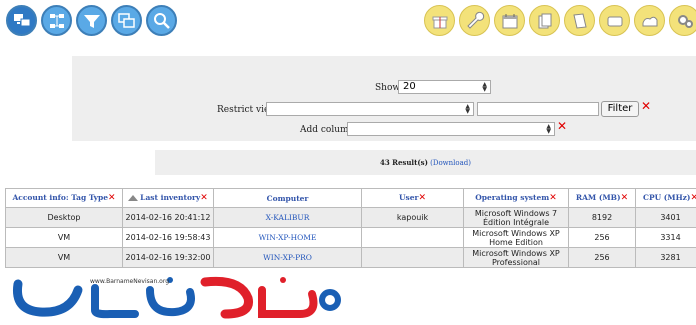  I want to click on cell-cpu: 3281, so click(666, 258).